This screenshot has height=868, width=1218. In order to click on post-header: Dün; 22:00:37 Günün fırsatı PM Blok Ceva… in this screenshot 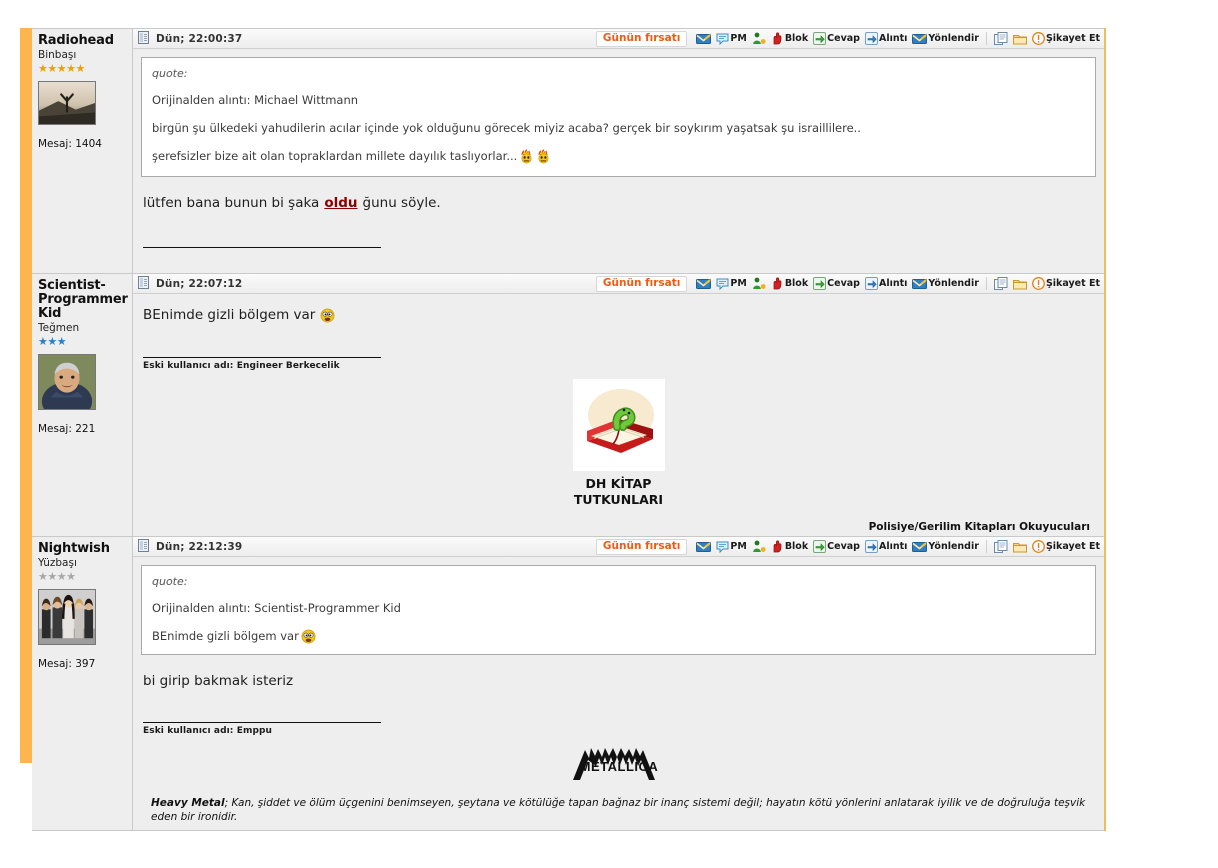, I will do `click(618, 39)`.